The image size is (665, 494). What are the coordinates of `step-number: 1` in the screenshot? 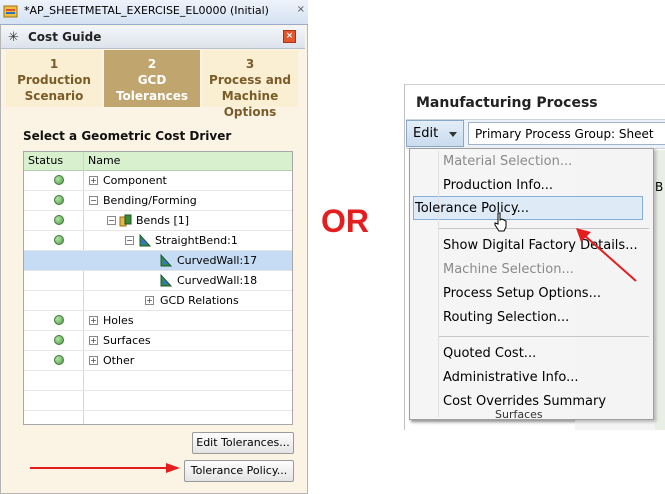 It's located at (54, 64).